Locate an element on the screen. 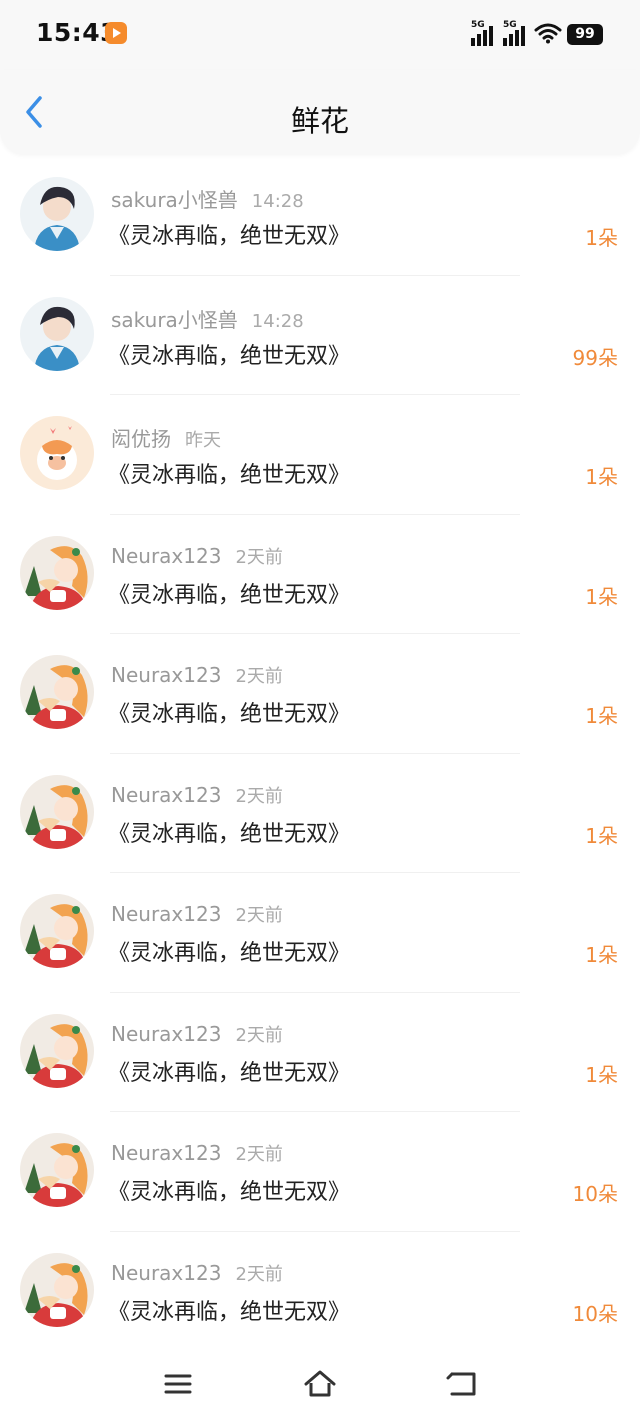 This screenshot has width=640, height=1422. menu-icon is located at coordinates (178, 1384).